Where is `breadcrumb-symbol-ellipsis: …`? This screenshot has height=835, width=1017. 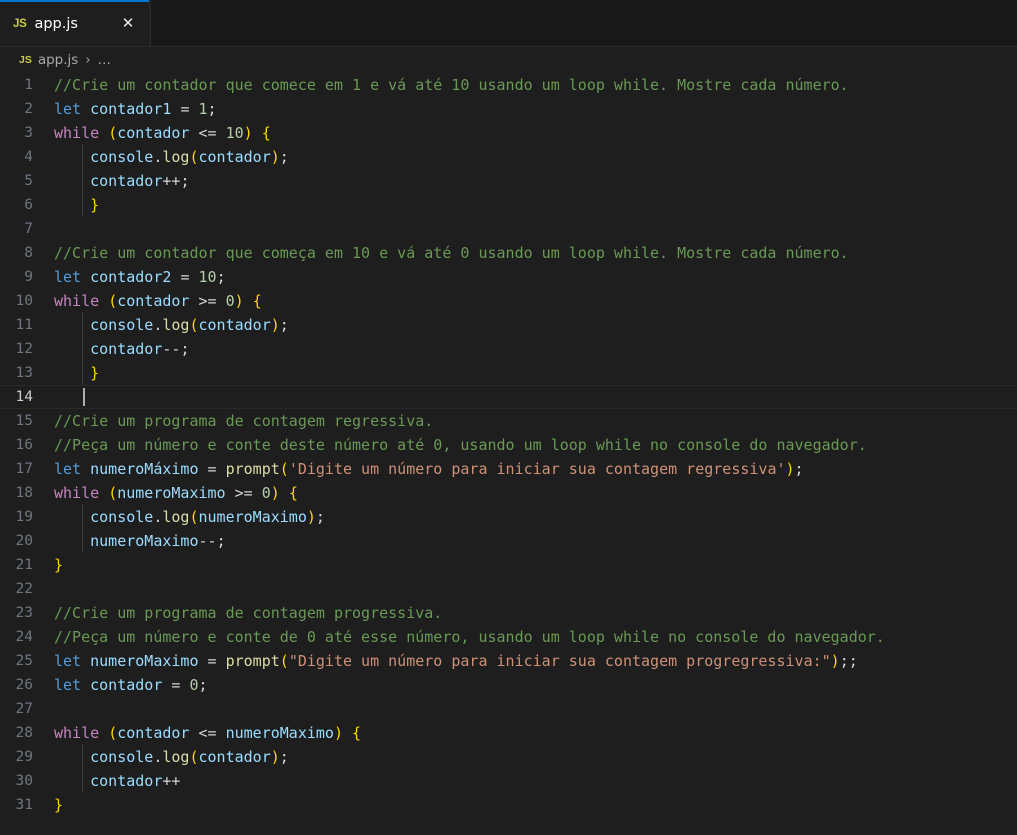
breadcrumb-symbol-ellipsis: … is located at coordinates (105, 60).